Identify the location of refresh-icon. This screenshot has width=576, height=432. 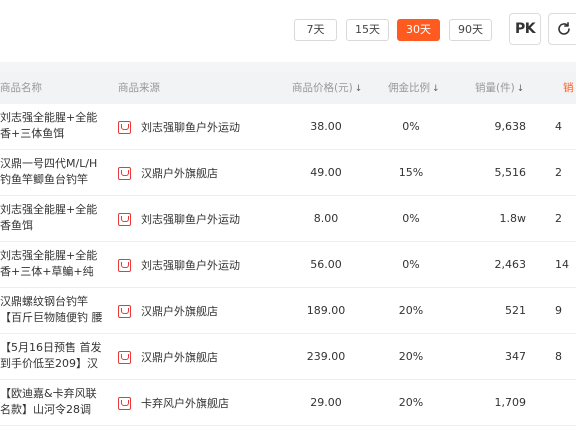
(564, 28).